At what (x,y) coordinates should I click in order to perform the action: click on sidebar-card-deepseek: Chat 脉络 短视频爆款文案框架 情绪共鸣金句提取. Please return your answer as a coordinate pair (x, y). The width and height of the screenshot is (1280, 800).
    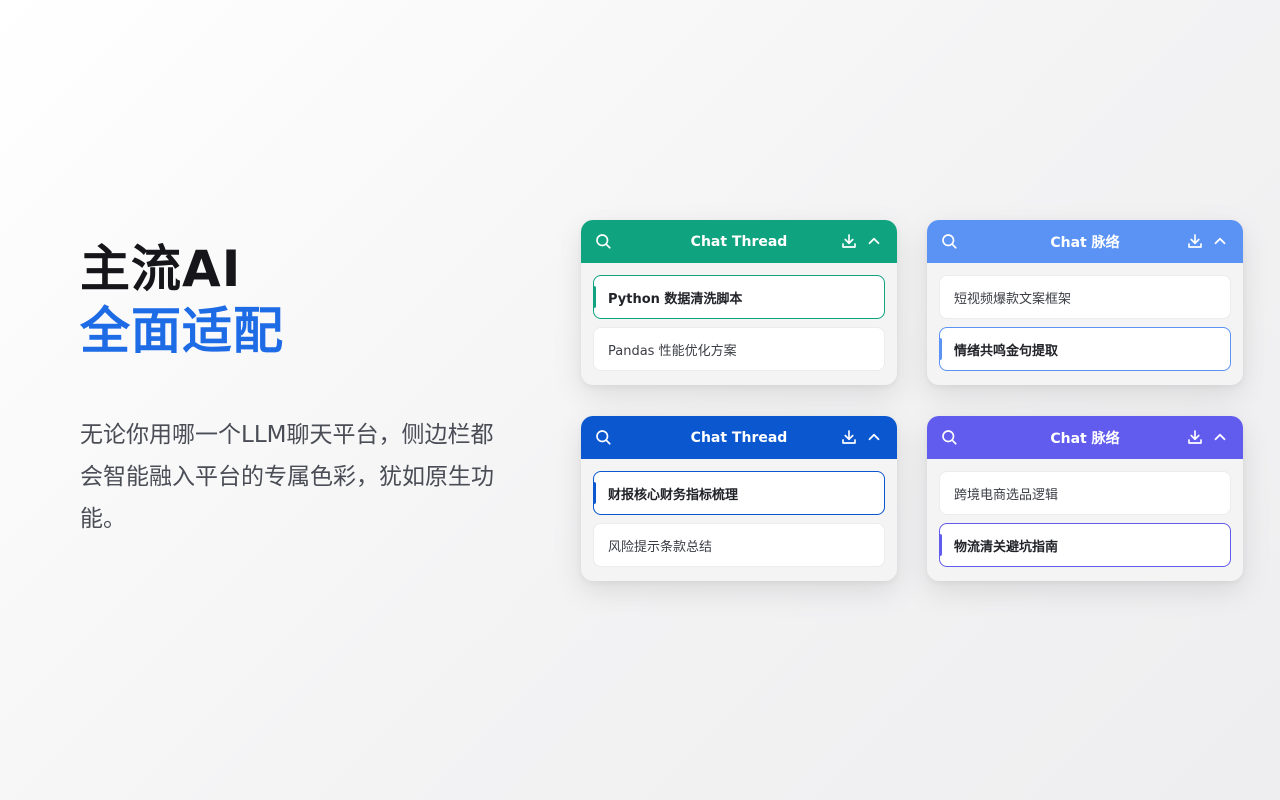
    Looking at the image, I should click on (1085, 302).